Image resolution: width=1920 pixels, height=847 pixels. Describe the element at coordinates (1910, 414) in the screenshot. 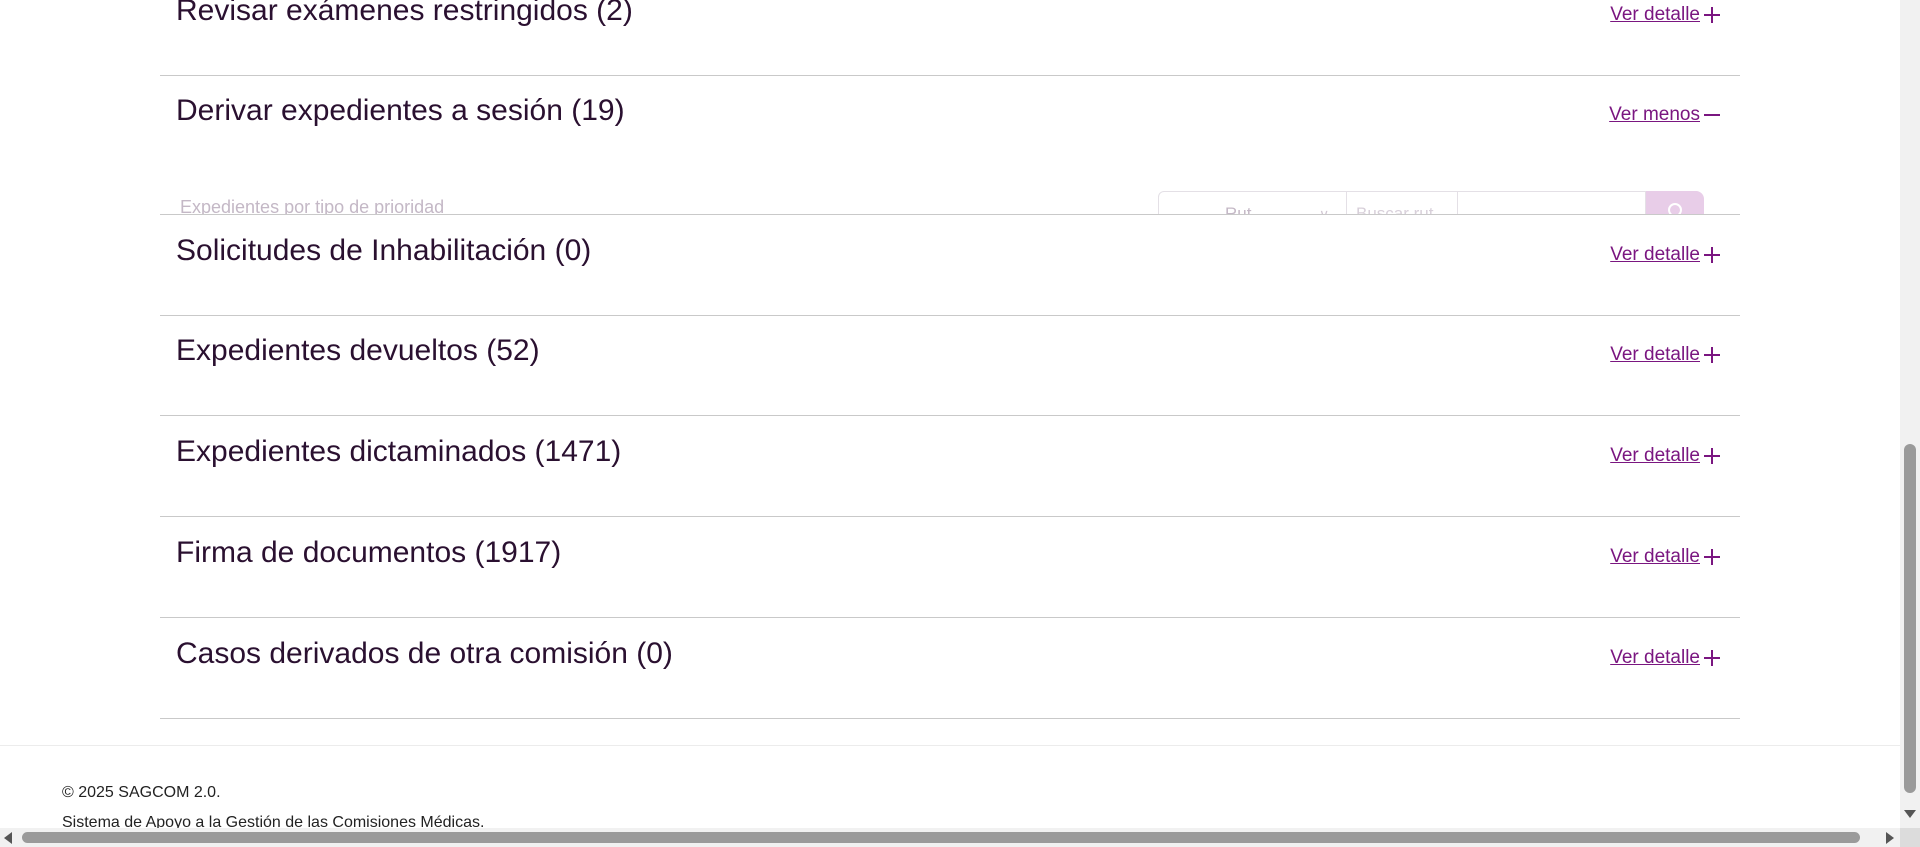

I see `vertical-scrollbar` at that location.